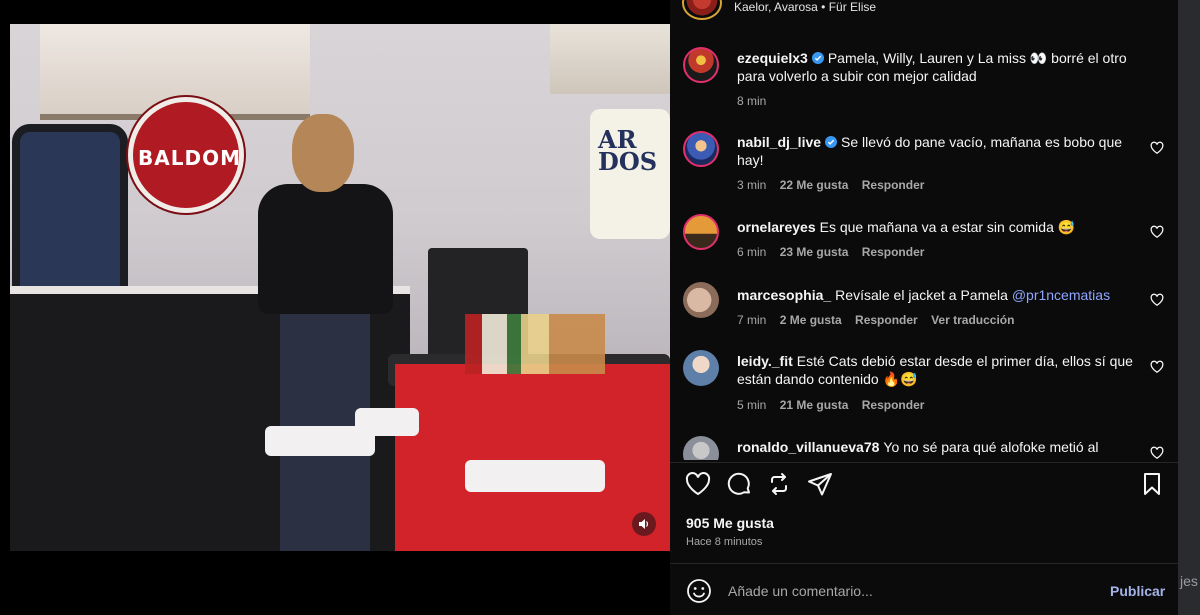  What do you see at coordinates (779, 142) in the screenshot?
I see `comment-username: nabil_dj_live` at bounding box center [779, 142].